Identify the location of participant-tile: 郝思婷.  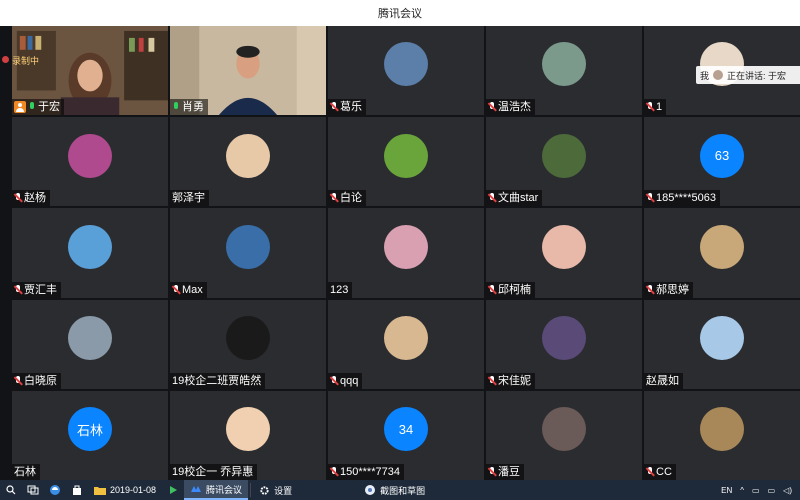
(722, 253).